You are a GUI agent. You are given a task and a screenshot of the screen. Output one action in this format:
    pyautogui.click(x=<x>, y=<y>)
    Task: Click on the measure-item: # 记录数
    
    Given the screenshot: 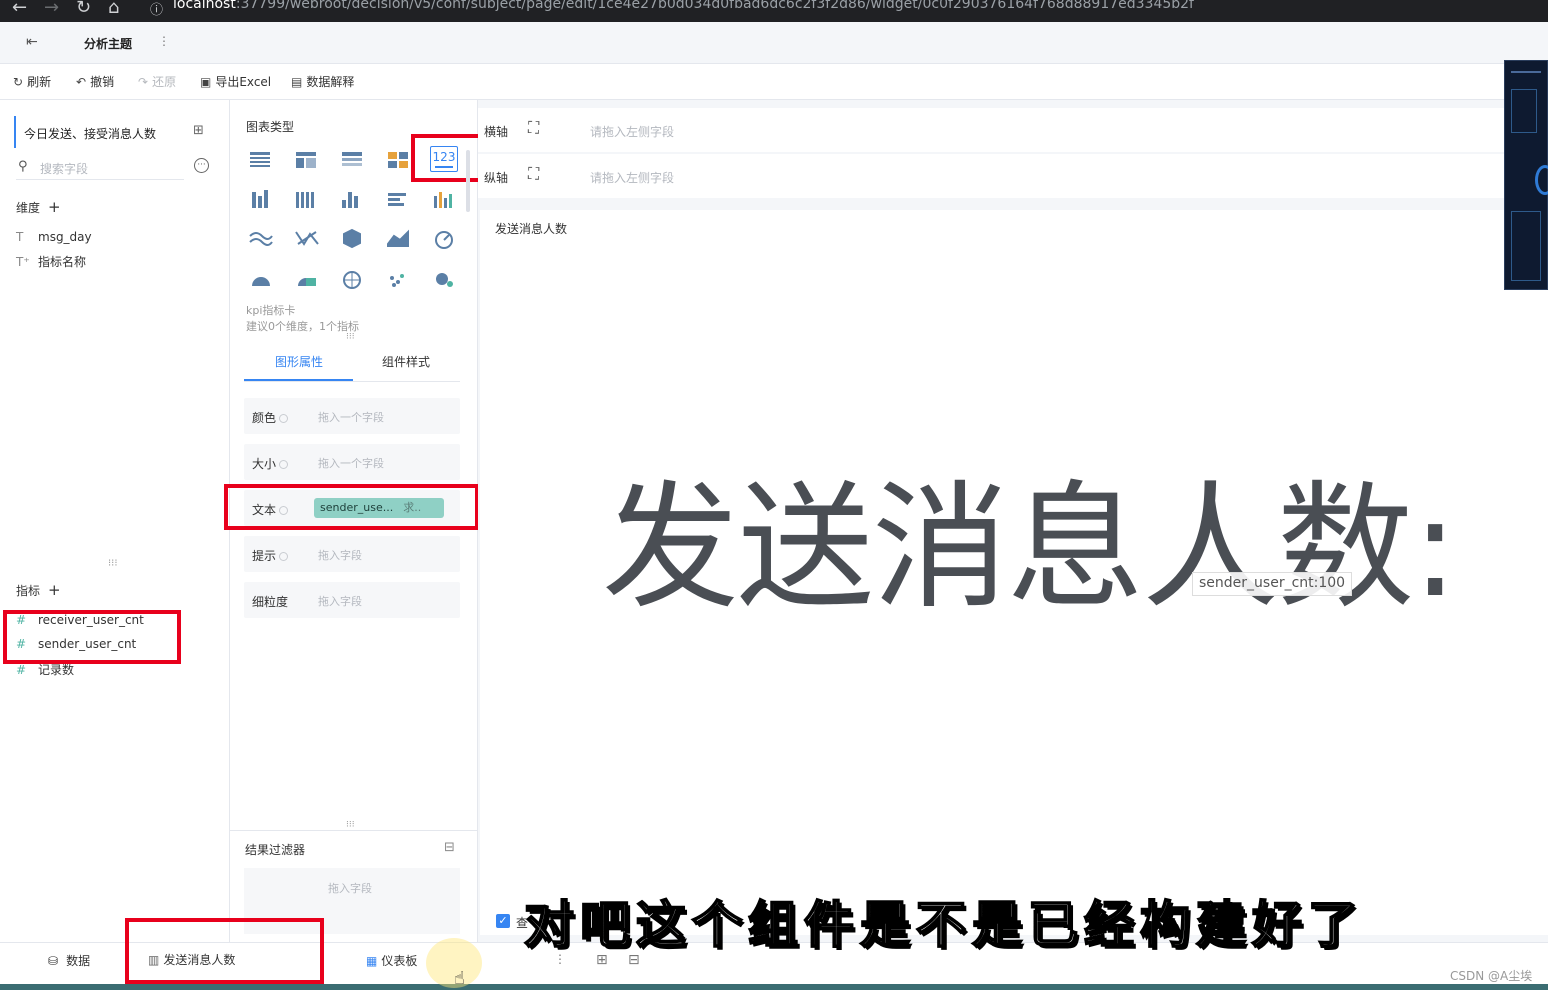 What is the action you would take?
    pyautogui.click(x=45, y=669)
    